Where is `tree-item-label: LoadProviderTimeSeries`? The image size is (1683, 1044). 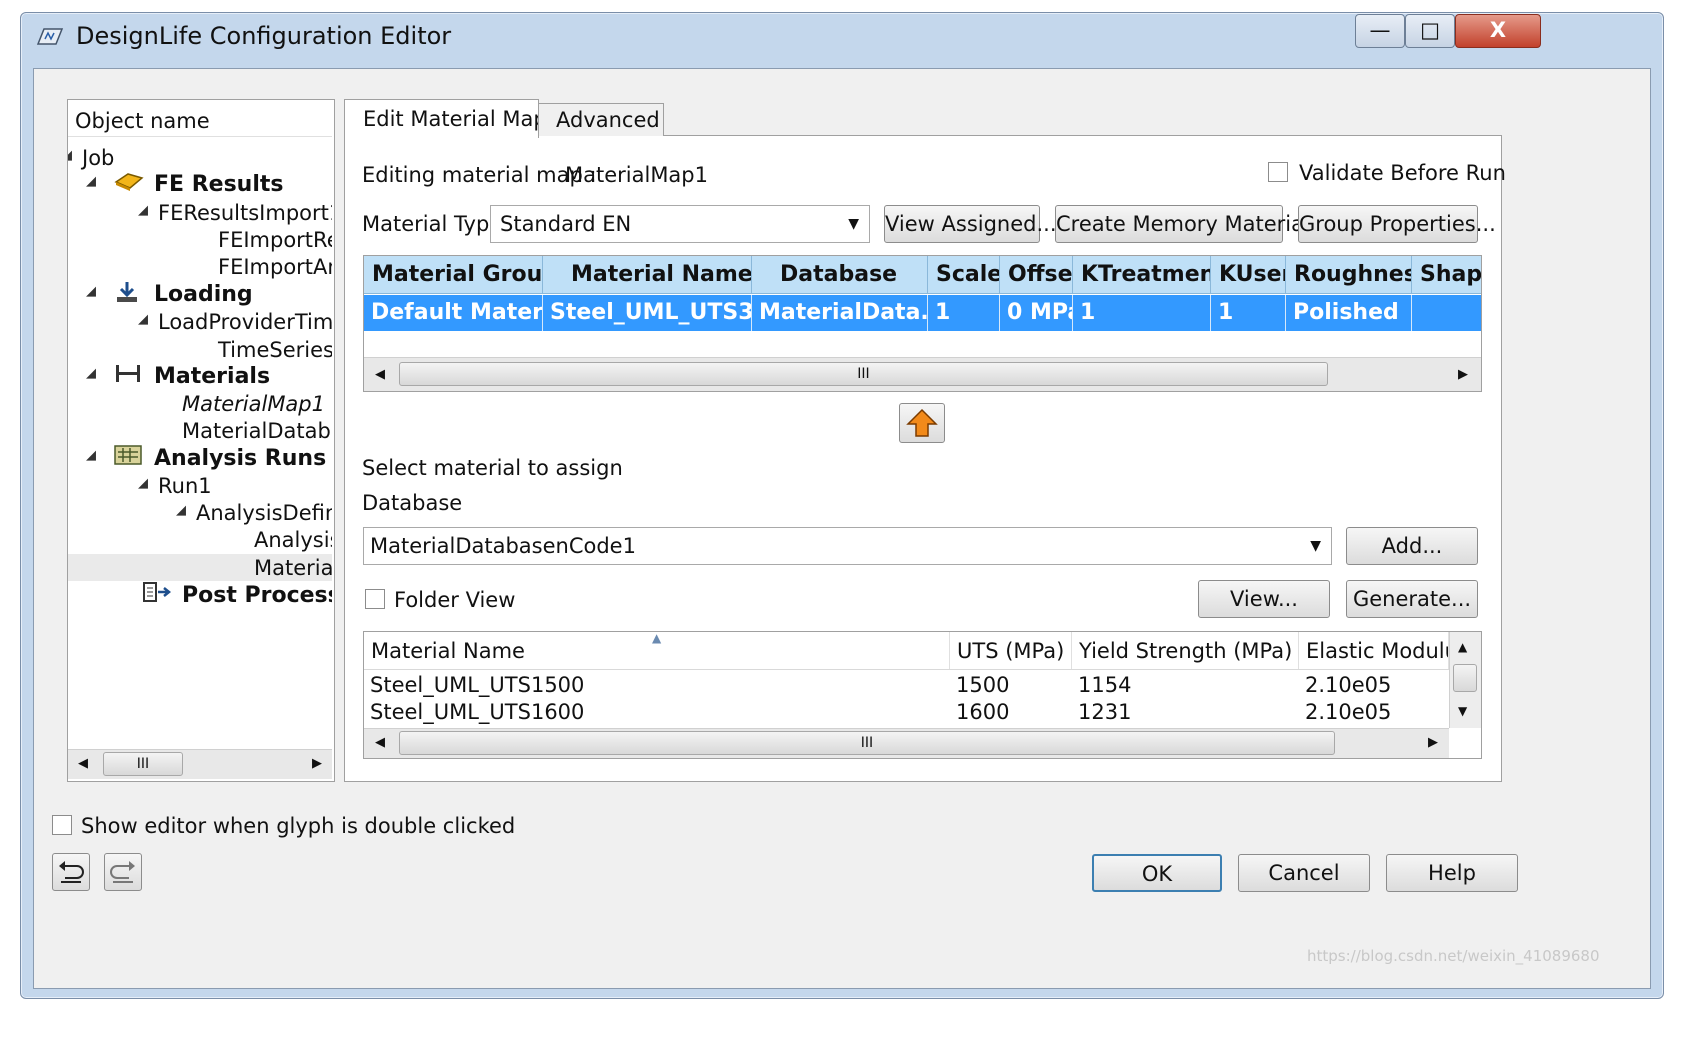 tree-item-label: LoadProviderTimeSeries is located at coordinates (245, 322).